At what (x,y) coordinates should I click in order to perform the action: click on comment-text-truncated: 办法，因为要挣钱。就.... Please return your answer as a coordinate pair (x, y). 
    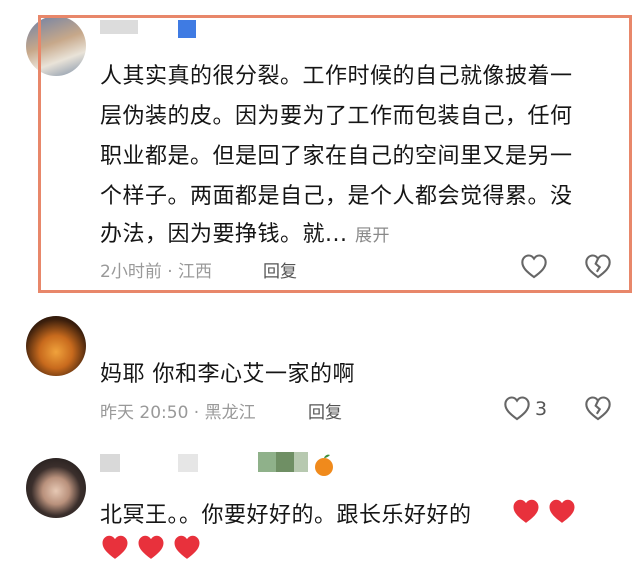
    Looking at the image, I should click on (224, 234).